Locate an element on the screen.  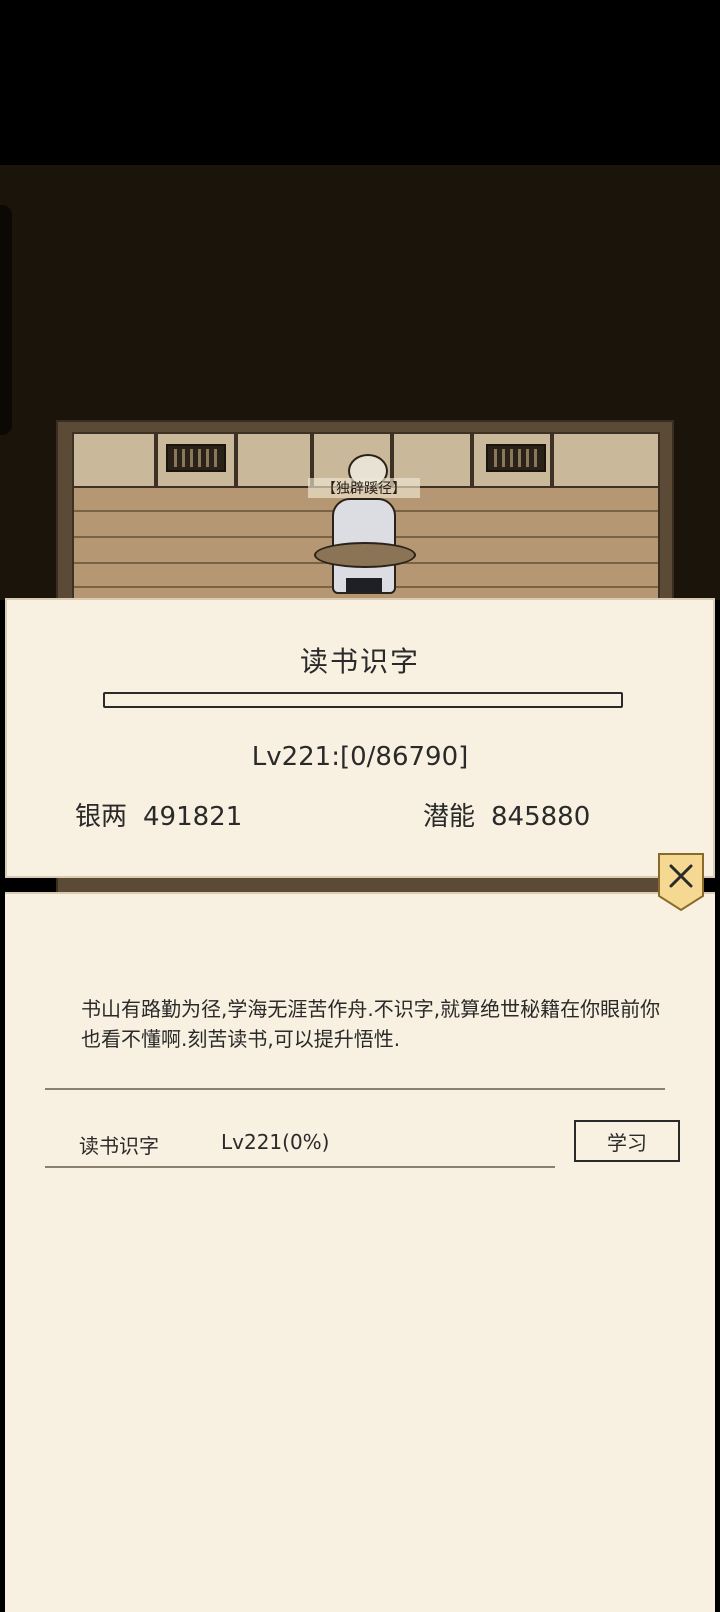
potential-value: 845880 is located at coordinates (541, 817).